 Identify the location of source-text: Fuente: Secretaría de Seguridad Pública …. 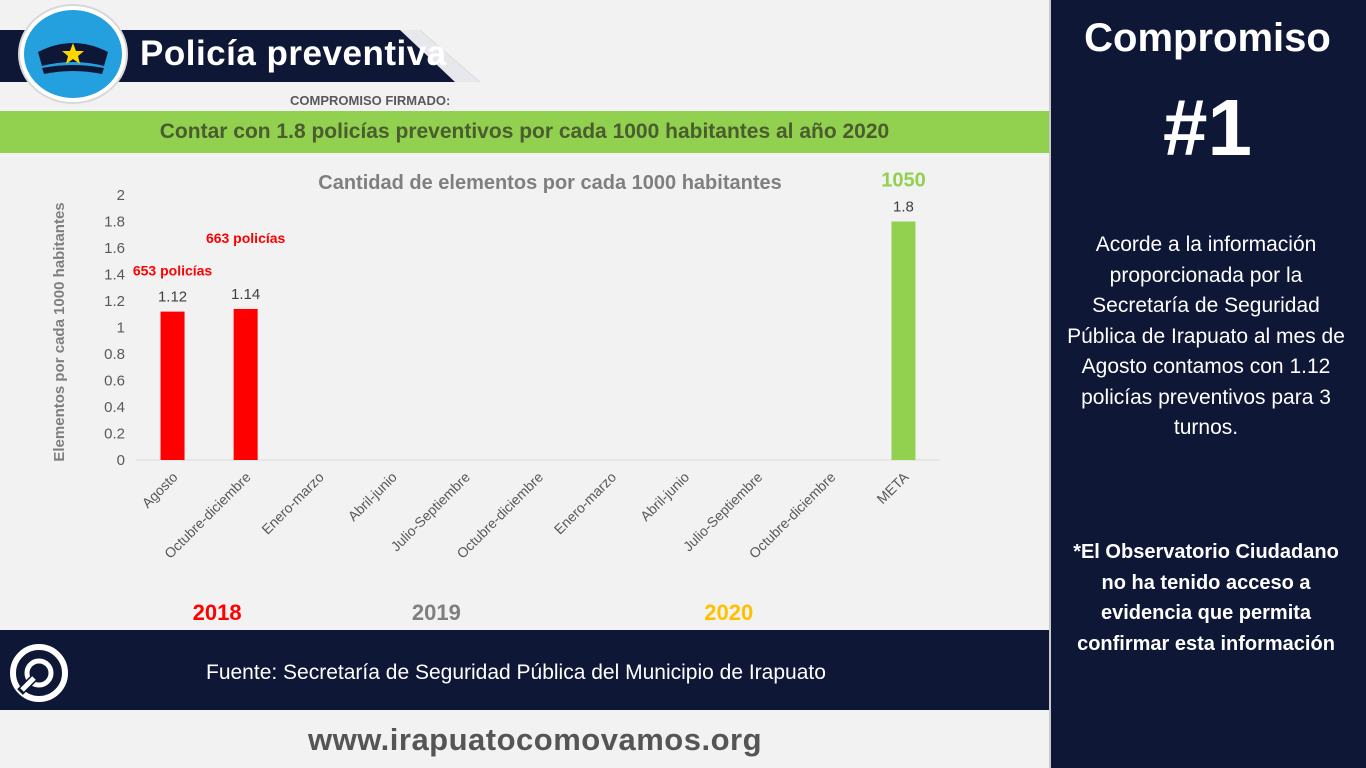
(516, 672).